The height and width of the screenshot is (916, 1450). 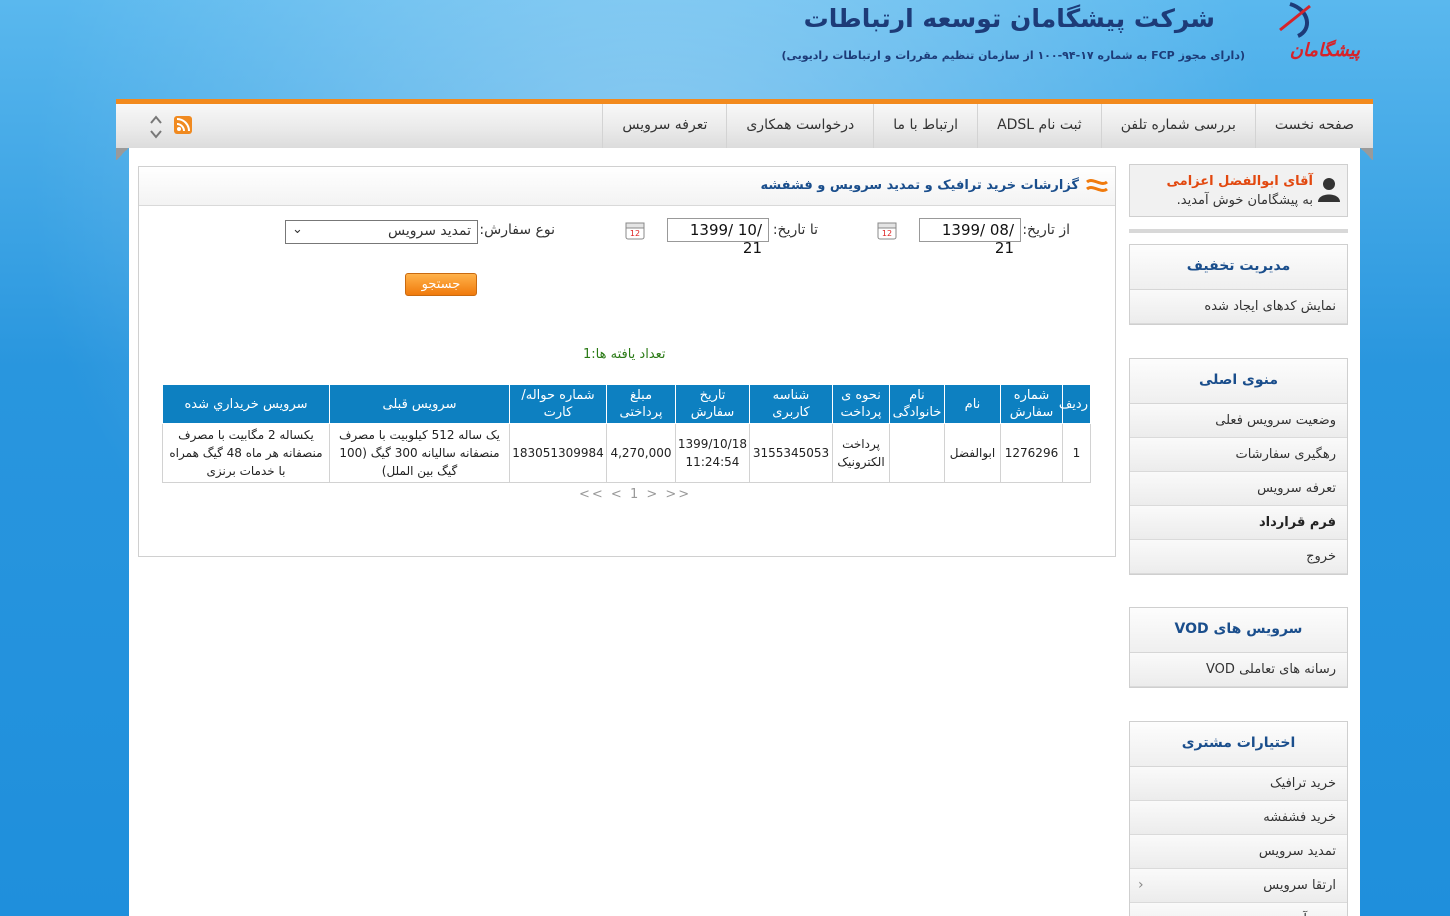 What do you see at coordinates (1031, 453) in the screenshot?
I see `cell-order-number: 1276296` at bounding box center [1031, 453].